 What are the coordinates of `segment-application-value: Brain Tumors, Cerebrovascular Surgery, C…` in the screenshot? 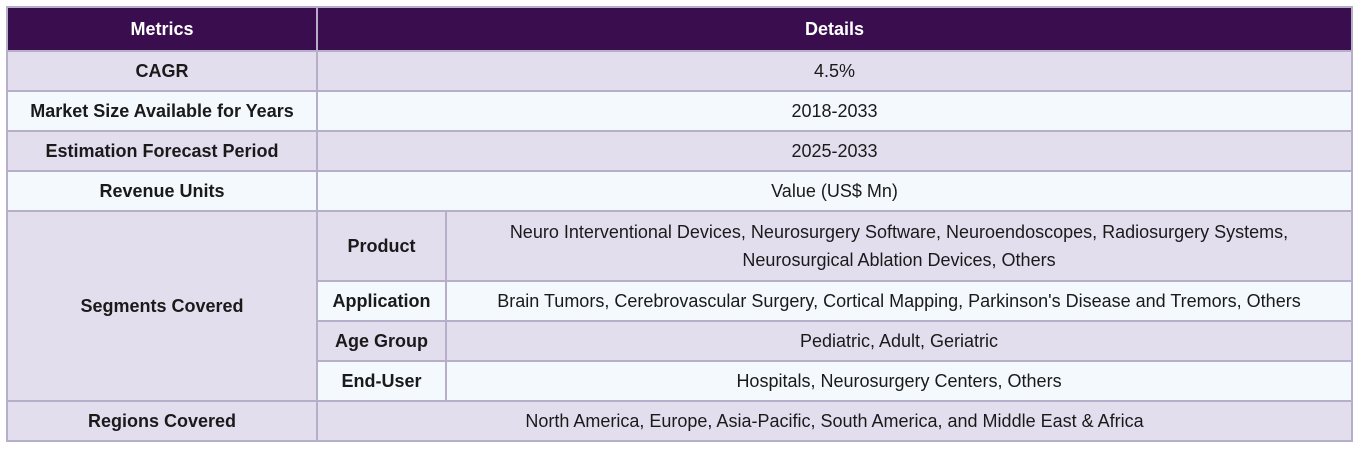 It's located at (899, 301).